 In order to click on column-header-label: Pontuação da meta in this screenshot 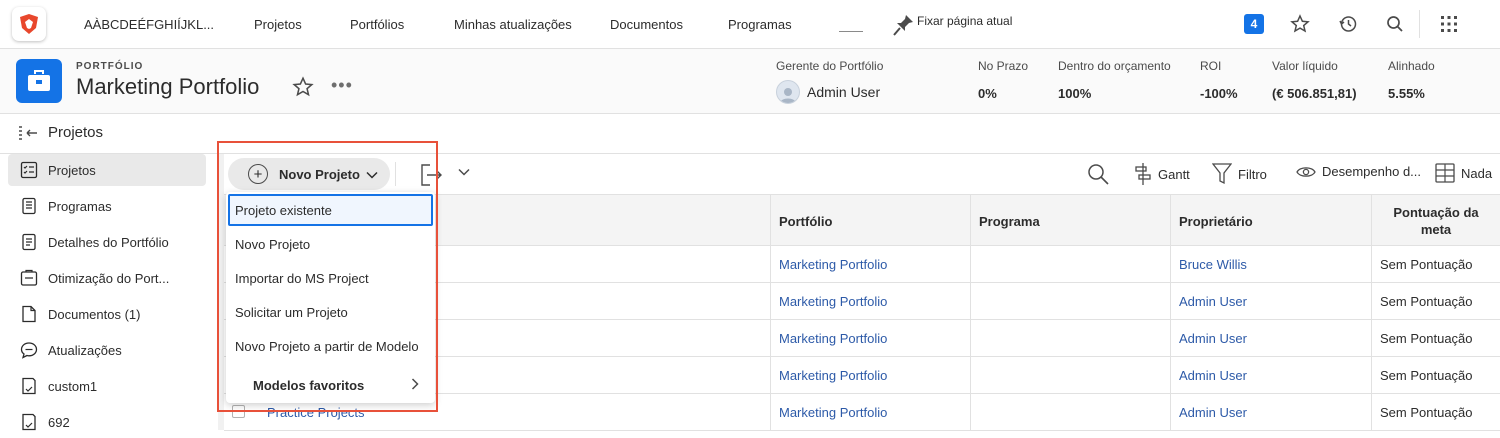, I will do `click(1436, 221)`.